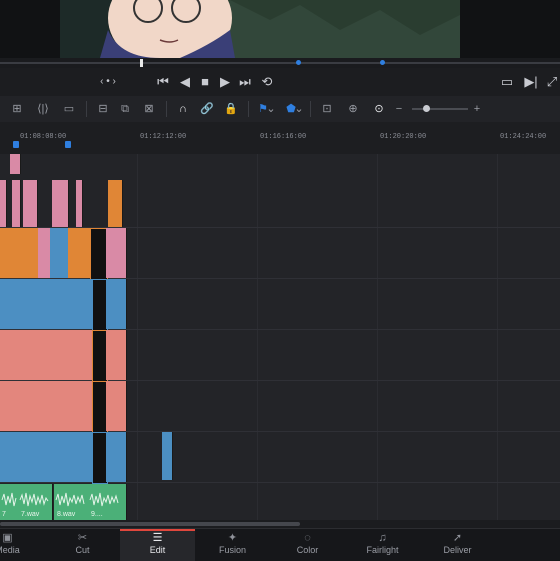  Describe the element at coordinates (379, 109) in the screenshot. I see `custom-zoom-icon: ⊙` at that location.